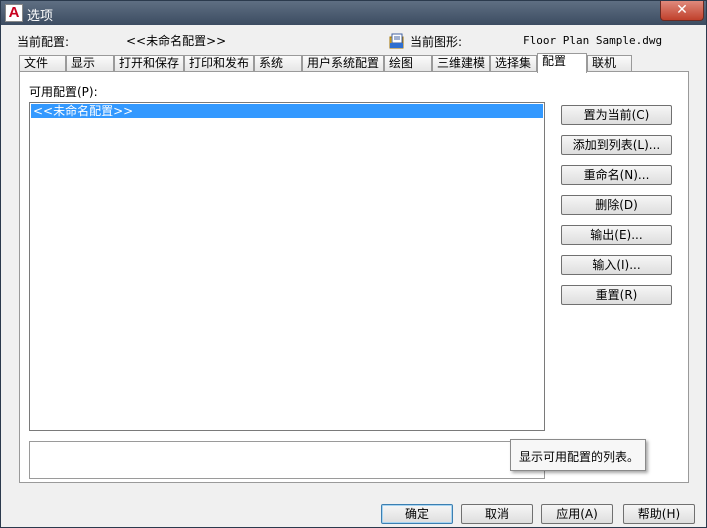 The width and height of the screenshot is (707, 528). I want to click on tooltip: 显示可用配置的列表。, so click(578, 455).